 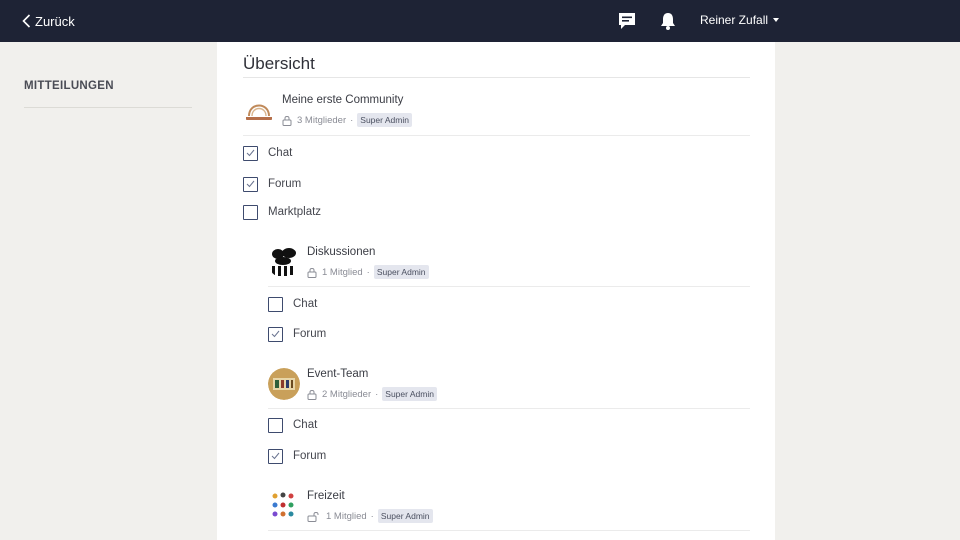 What do you see at coordinates (279, 63) in the screenshot?
I see `page-title: Übersicht` at bounding box center [279, 63].